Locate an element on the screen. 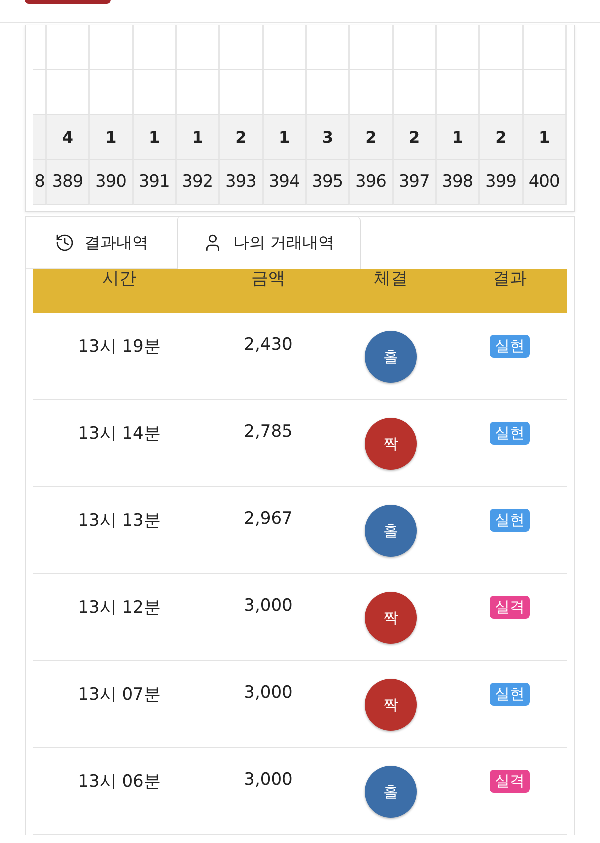 The width and height of the screenshot is (600, 843). count-cell: 4 is located at coordinates (68, 137).